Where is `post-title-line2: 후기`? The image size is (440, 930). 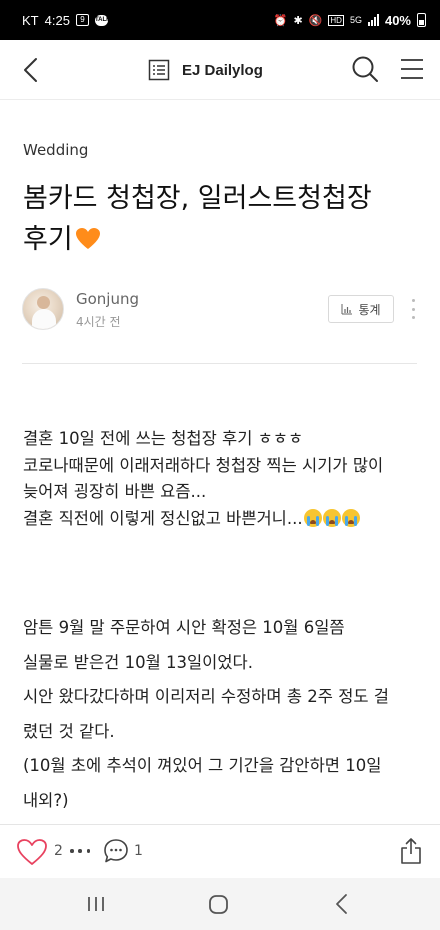 post-title-line2: 후기 is located at coordinates (48, 239).